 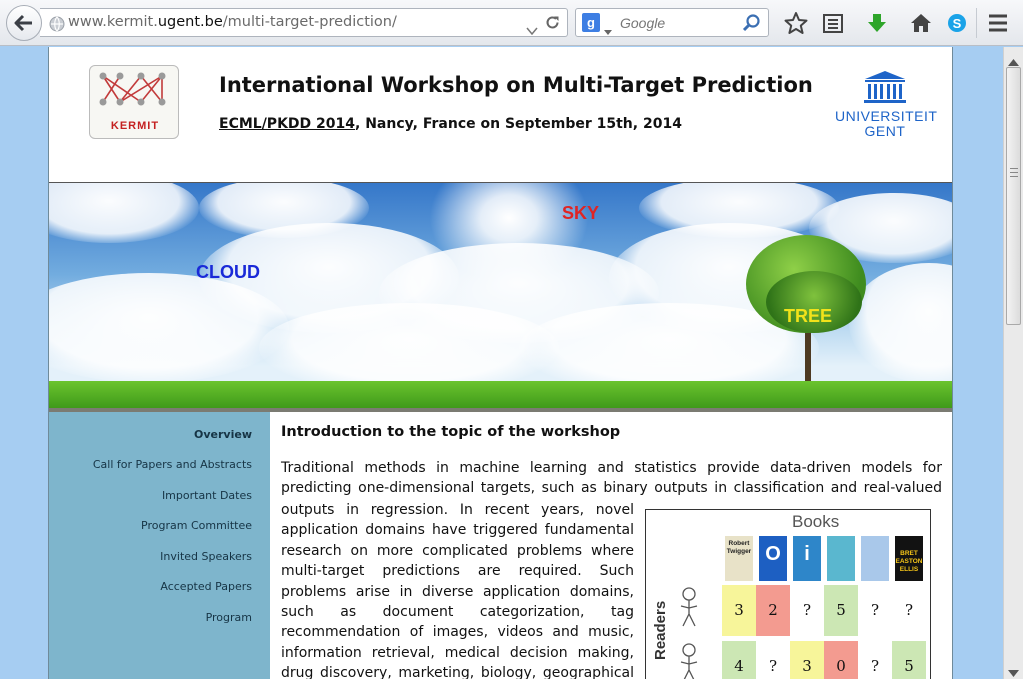 What do you see at coordinates (1013, 363) in the screenshot?
I see `vertical-scrollbar` at bounding box center [1013, 363].